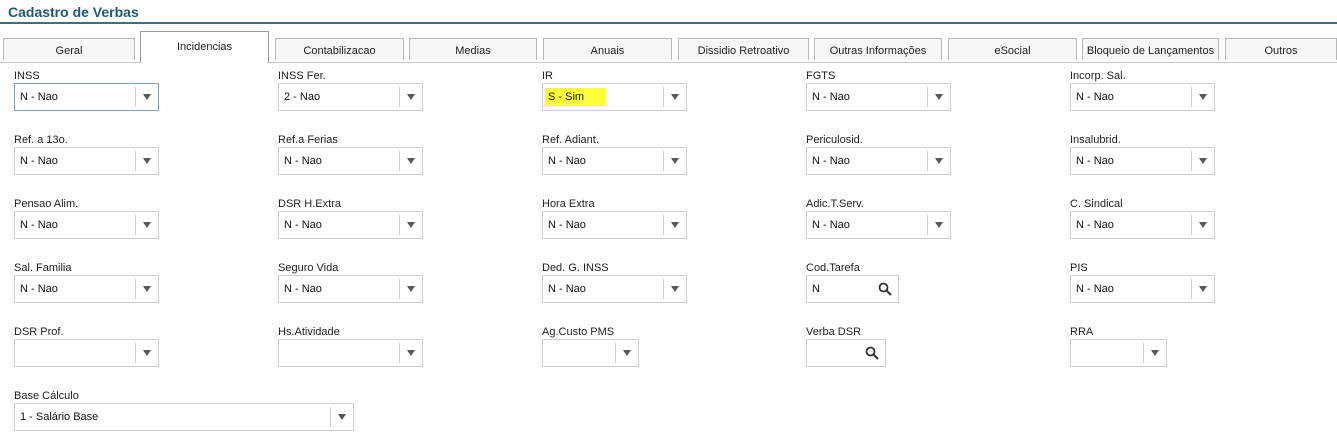 The width and height of the screenshot is (1337, 441). What do you see at coordinates (1096, 204) in the screenshot?
I see `c-sindical-label: C. Sindical` at bounding box center [1096, 204].